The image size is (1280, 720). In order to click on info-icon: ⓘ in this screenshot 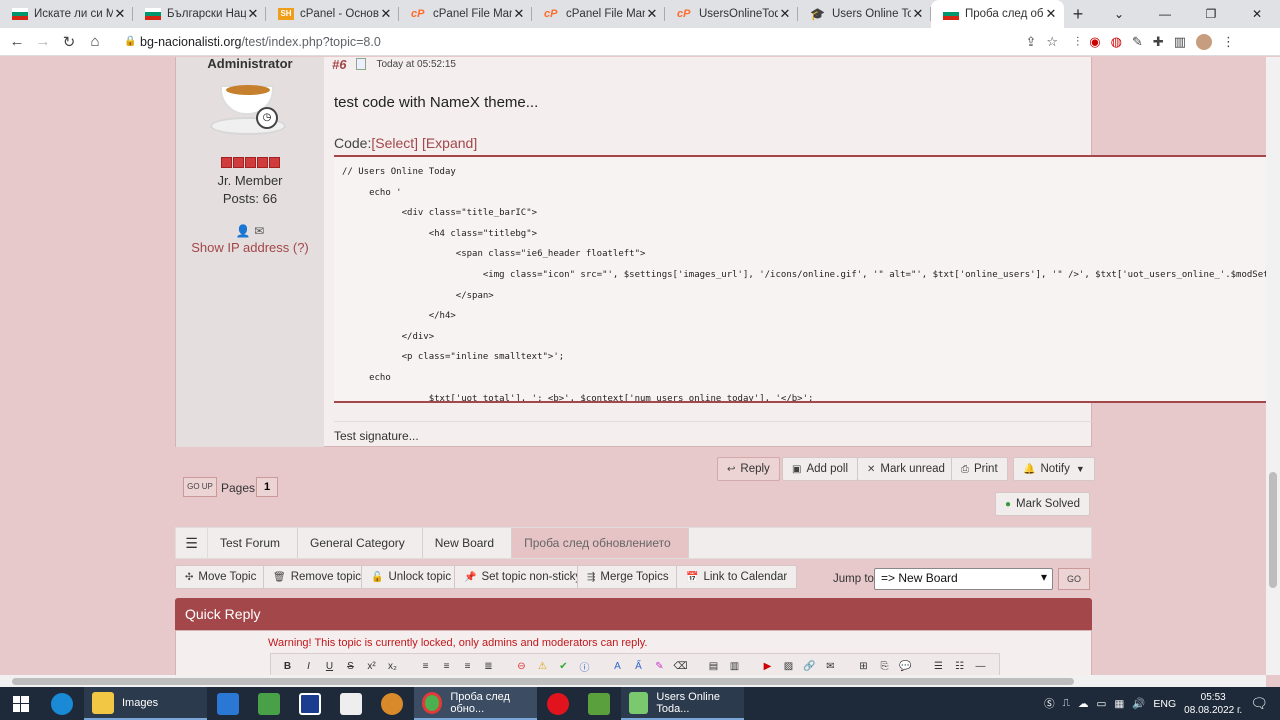, I will do `click(584, 666)`.